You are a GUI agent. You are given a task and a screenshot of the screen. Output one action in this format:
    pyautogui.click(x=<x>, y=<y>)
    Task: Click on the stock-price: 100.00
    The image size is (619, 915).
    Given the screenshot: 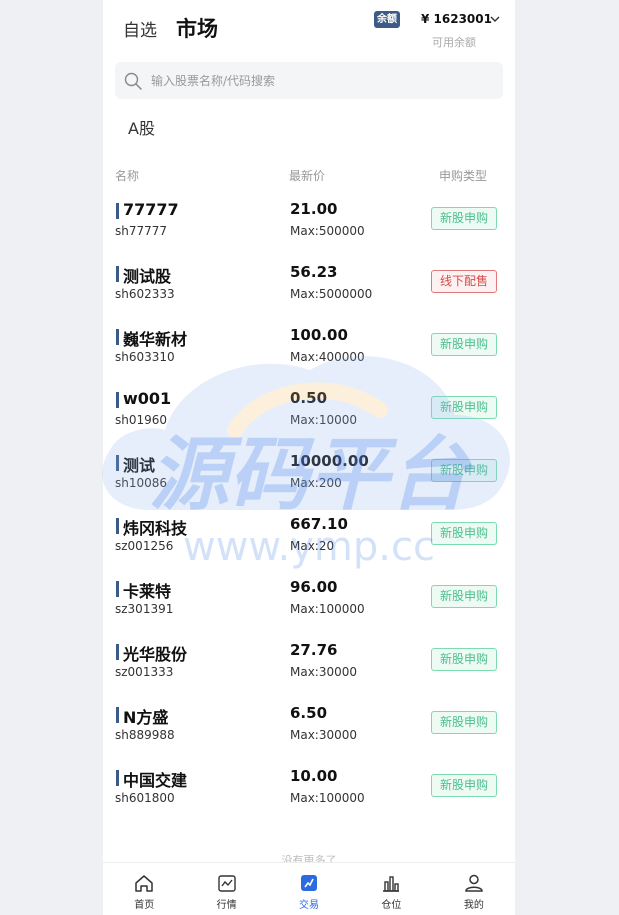 What is the action you would take?
    pyautogui.click(x=319, y=335)
    